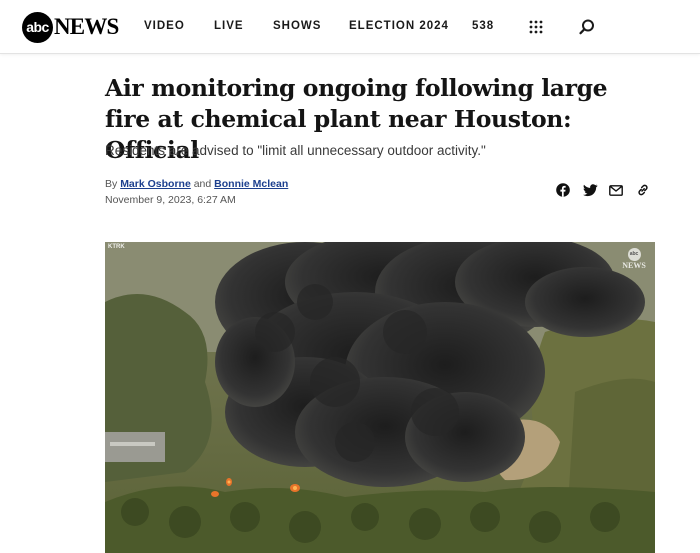 Image resolution: width=700 pixels, height=553 pixels. What do you see at coordinates (202, 184) in the screenshot?
I see `byline-and: and` at bounding box center [202, 184].